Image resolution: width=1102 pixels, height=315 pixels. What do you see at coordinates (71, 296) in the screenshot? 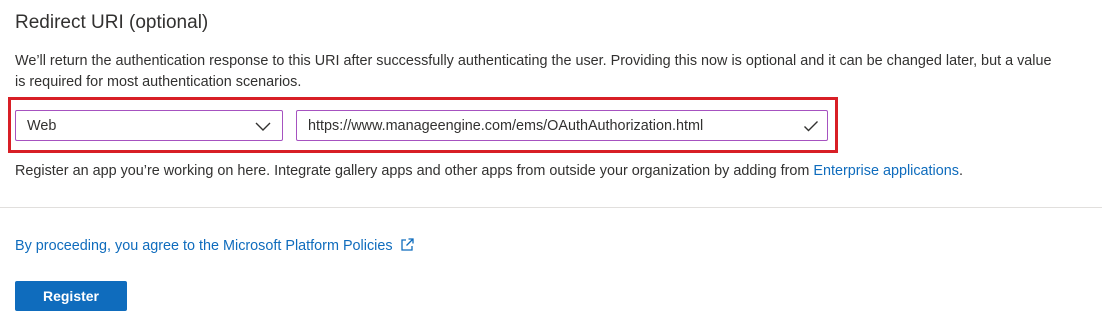
I see `register-button: Register` at bounding box center [71, 296].